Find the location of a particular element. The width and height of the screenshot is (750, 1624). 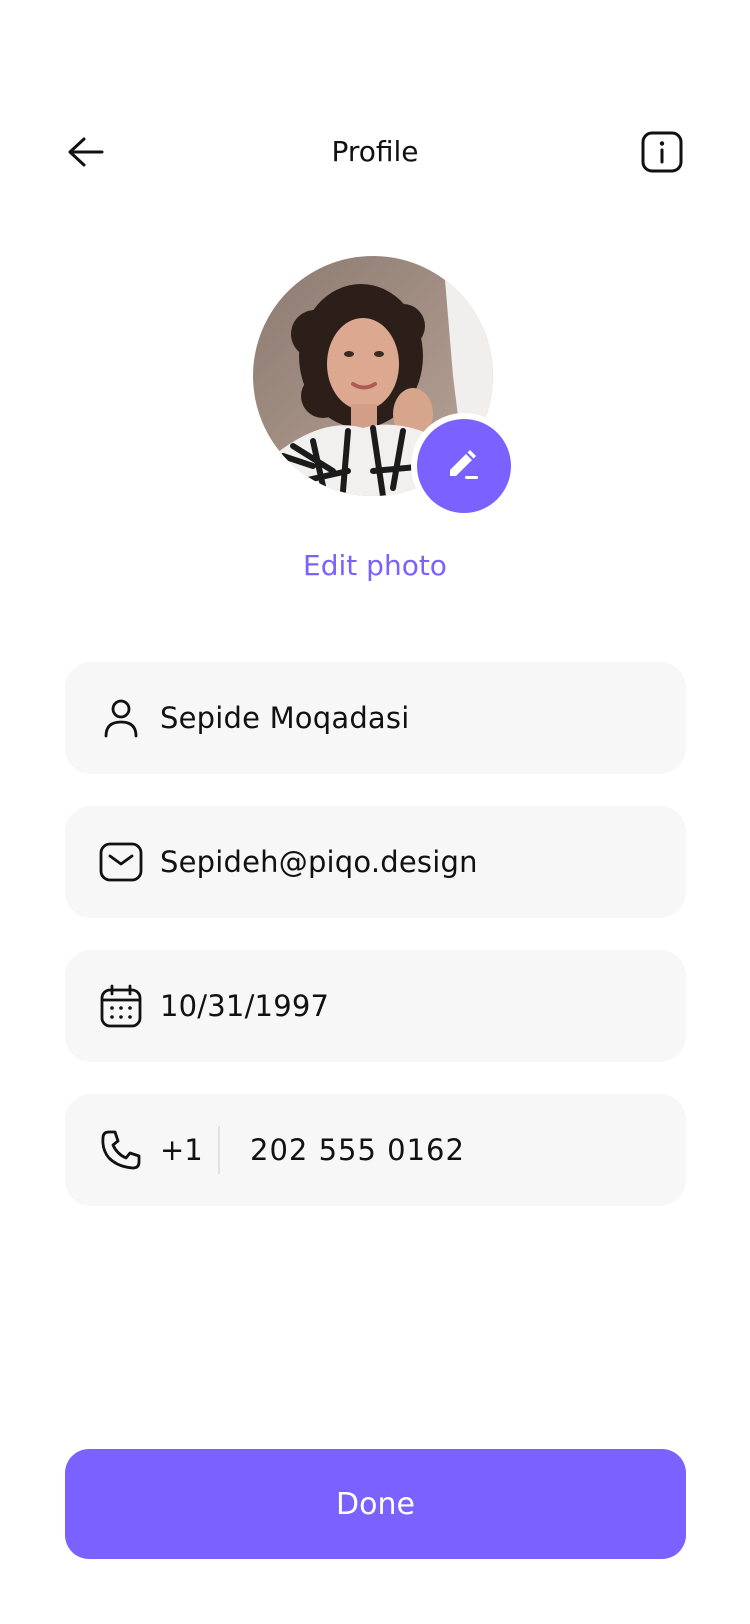

email-value: Sepideh@piqo.design is located at coordinates (319, 862).